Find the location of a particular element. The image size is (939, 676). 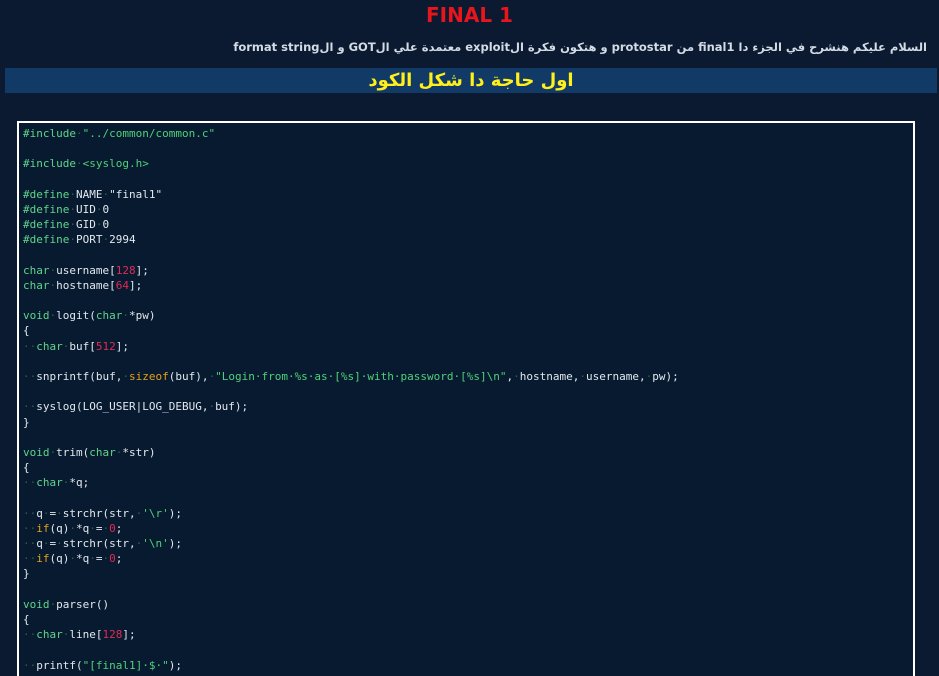

code-line: void·logit(char·*pw) is located at coordinates (351, 315).